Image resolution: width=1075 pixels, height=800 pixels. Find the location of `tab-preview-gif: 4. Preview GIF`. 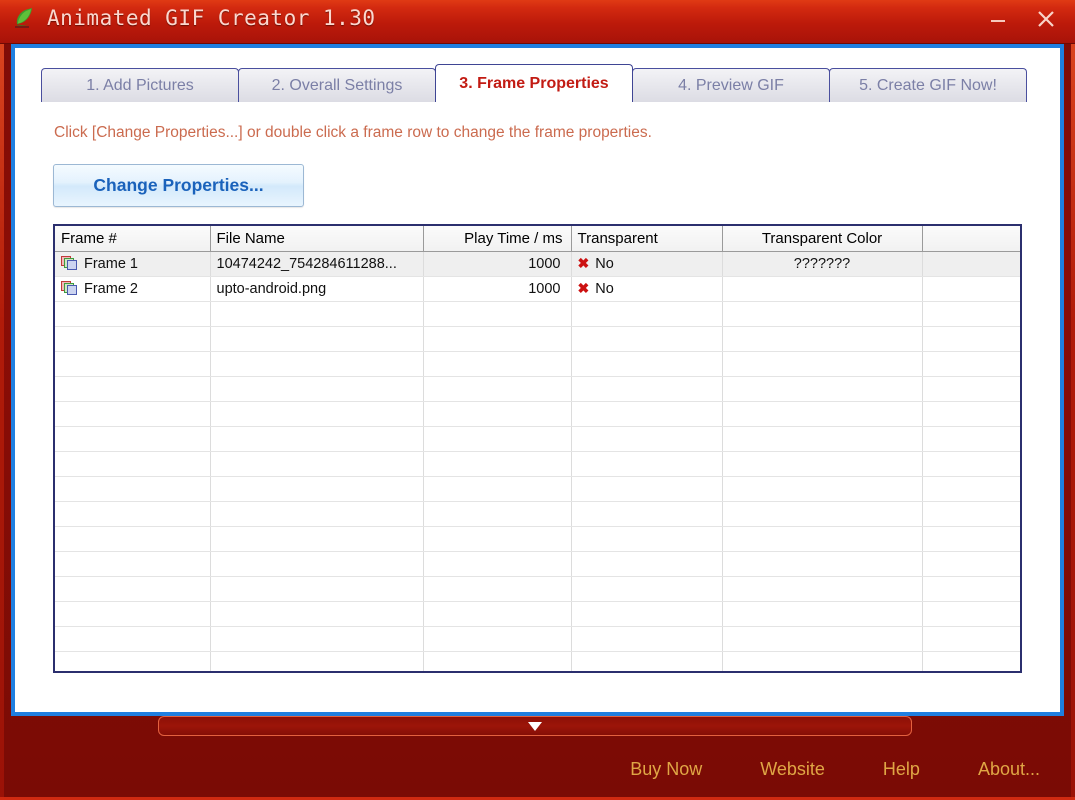

tab-preview-gif: 4. Preview GIF is located at coordinates (731, 85).